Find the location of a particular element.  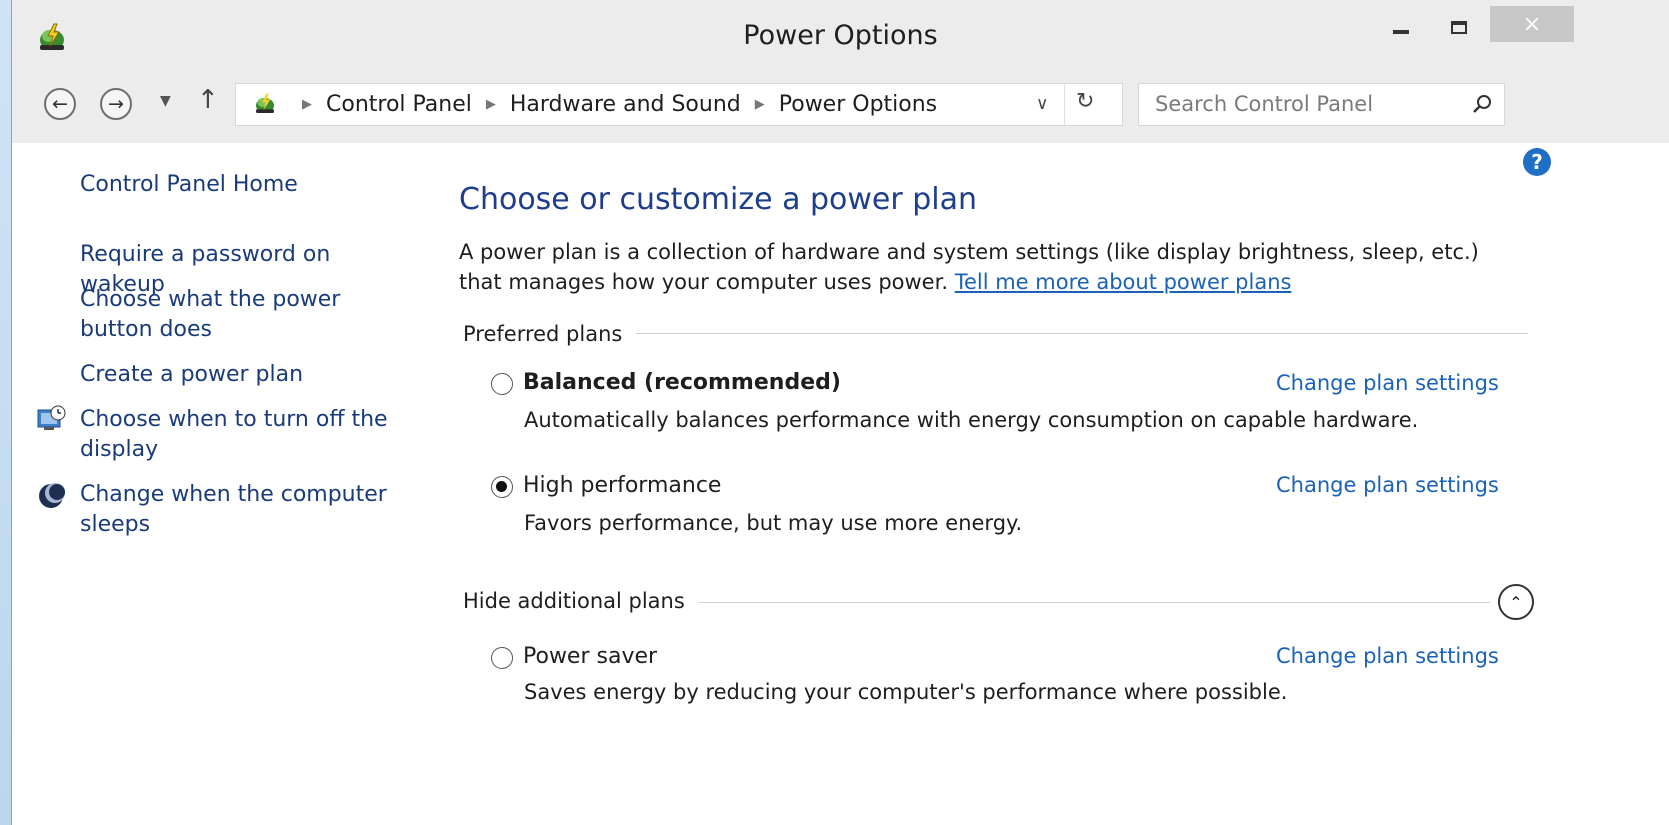

close-icon: × is located at coordinates (1532, 24).